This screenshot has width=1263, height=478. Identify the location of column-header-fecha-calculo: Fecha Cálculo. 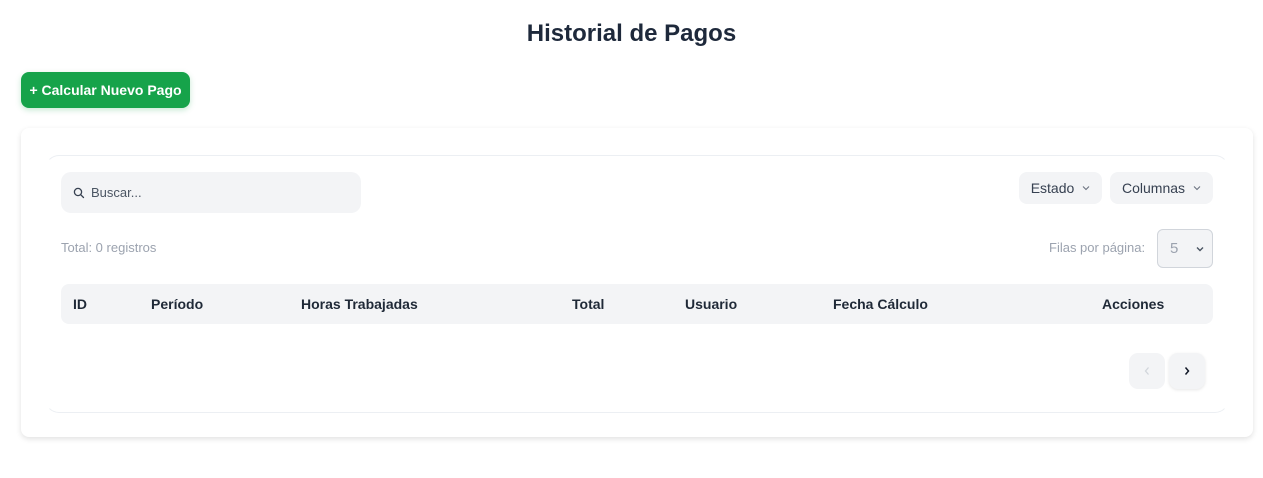
(880, 304).